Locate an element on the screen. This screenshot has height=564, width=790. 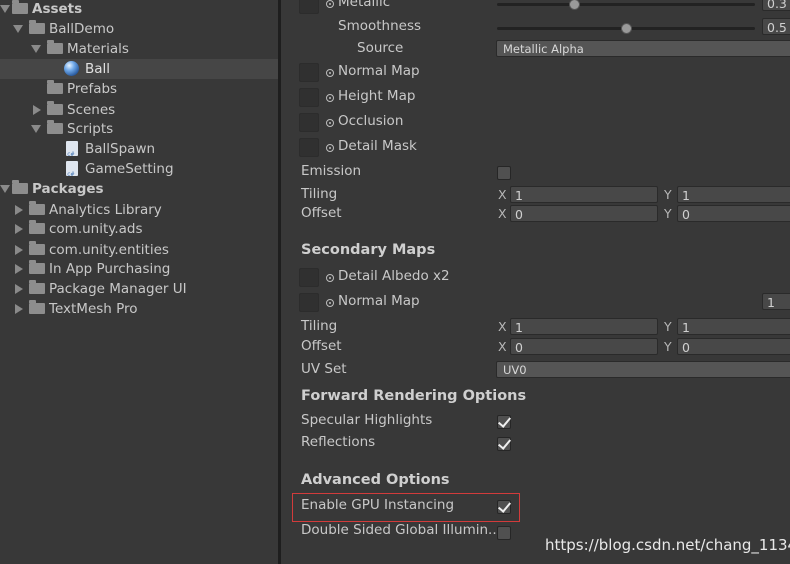
tree-item-textmesh-pro: TextMesh Pro is located at coordinates (139, 309).